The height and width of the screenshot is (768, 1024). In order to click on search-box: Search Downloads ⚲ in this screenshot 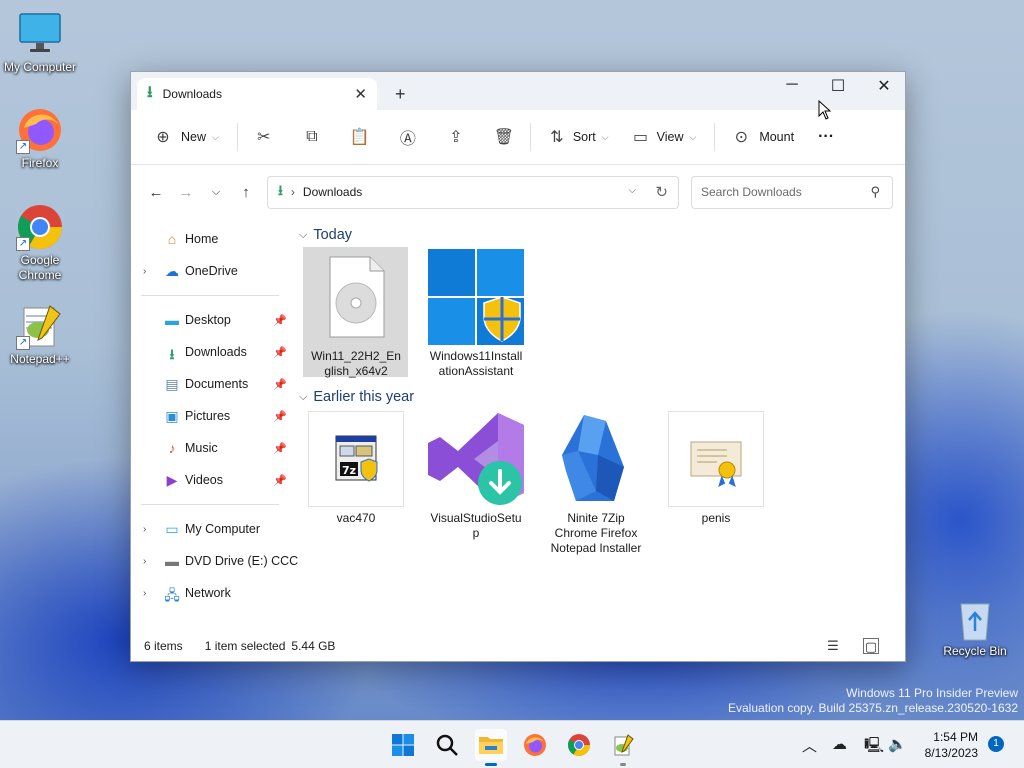, I will do `click(792, 192)`.